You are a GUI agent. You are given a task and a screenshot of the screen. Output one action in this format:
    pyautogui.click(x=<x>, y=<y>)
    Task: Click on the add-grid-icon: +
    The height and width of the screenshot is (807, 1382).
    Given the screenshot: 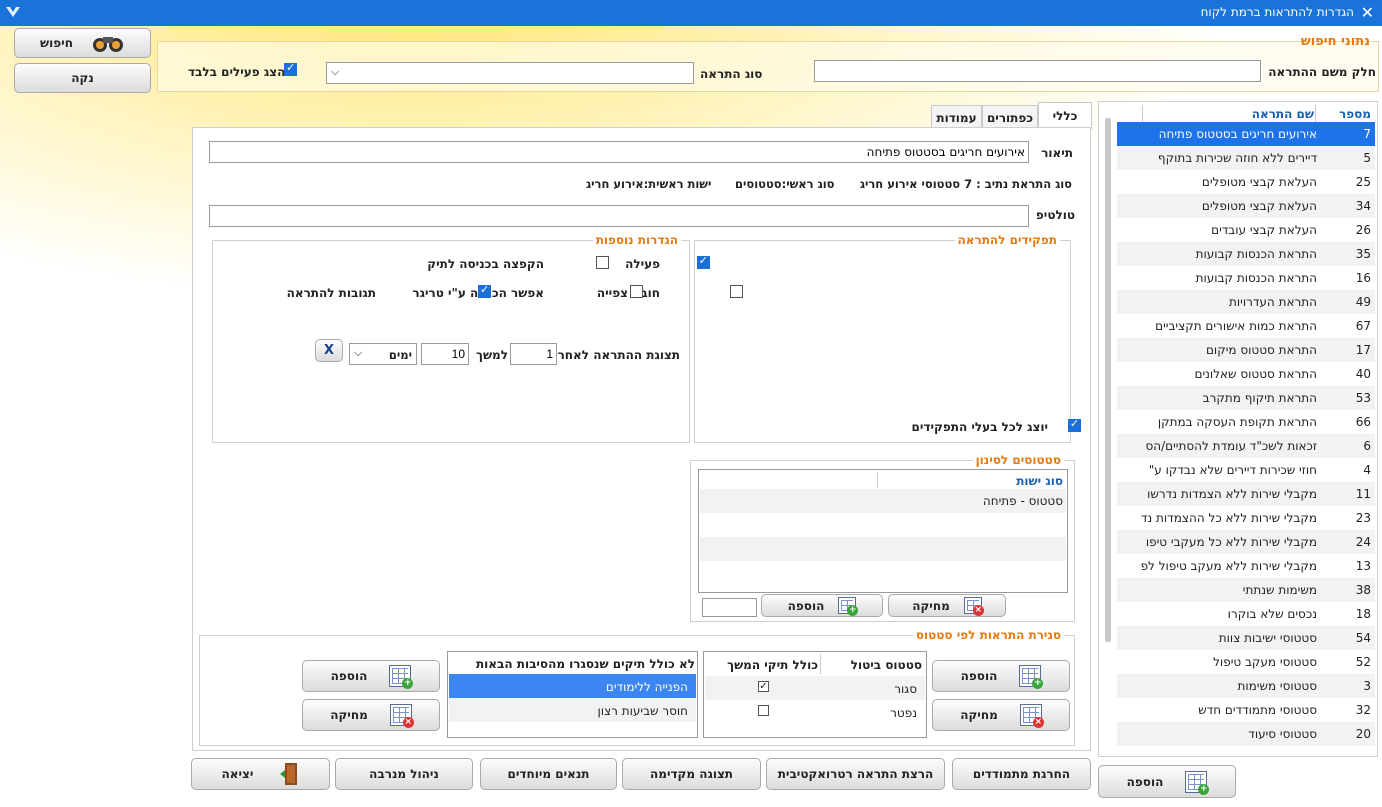 What is the action you would take?
    pyautogui.click(x=1197, y=782)
    